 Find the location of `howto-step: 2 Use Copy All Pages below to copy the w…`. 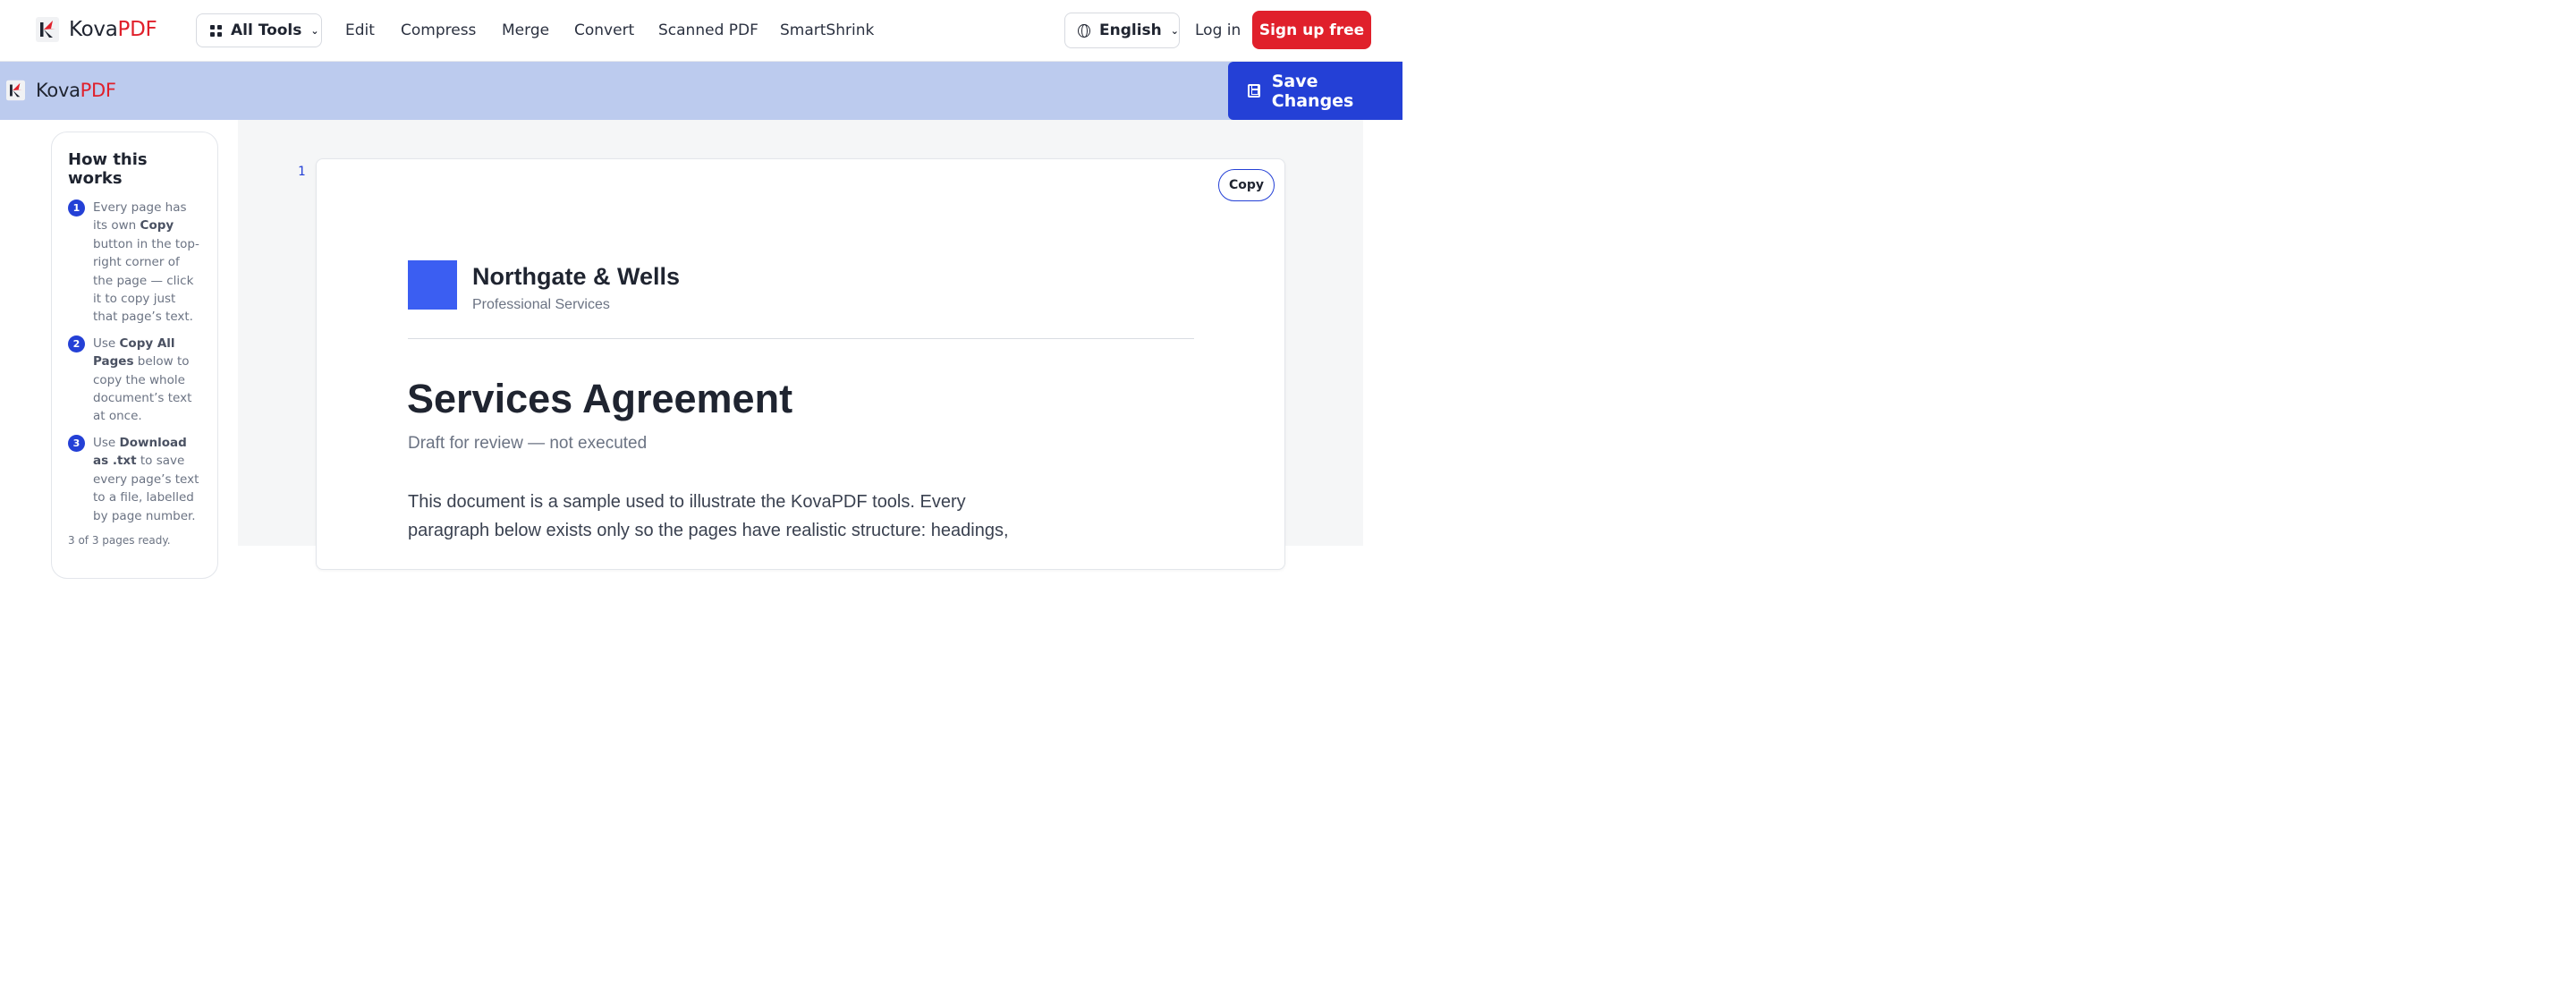

howto-step: 2 Use Copy All Pages below to copy the w… is located at coordinates (135, 381).